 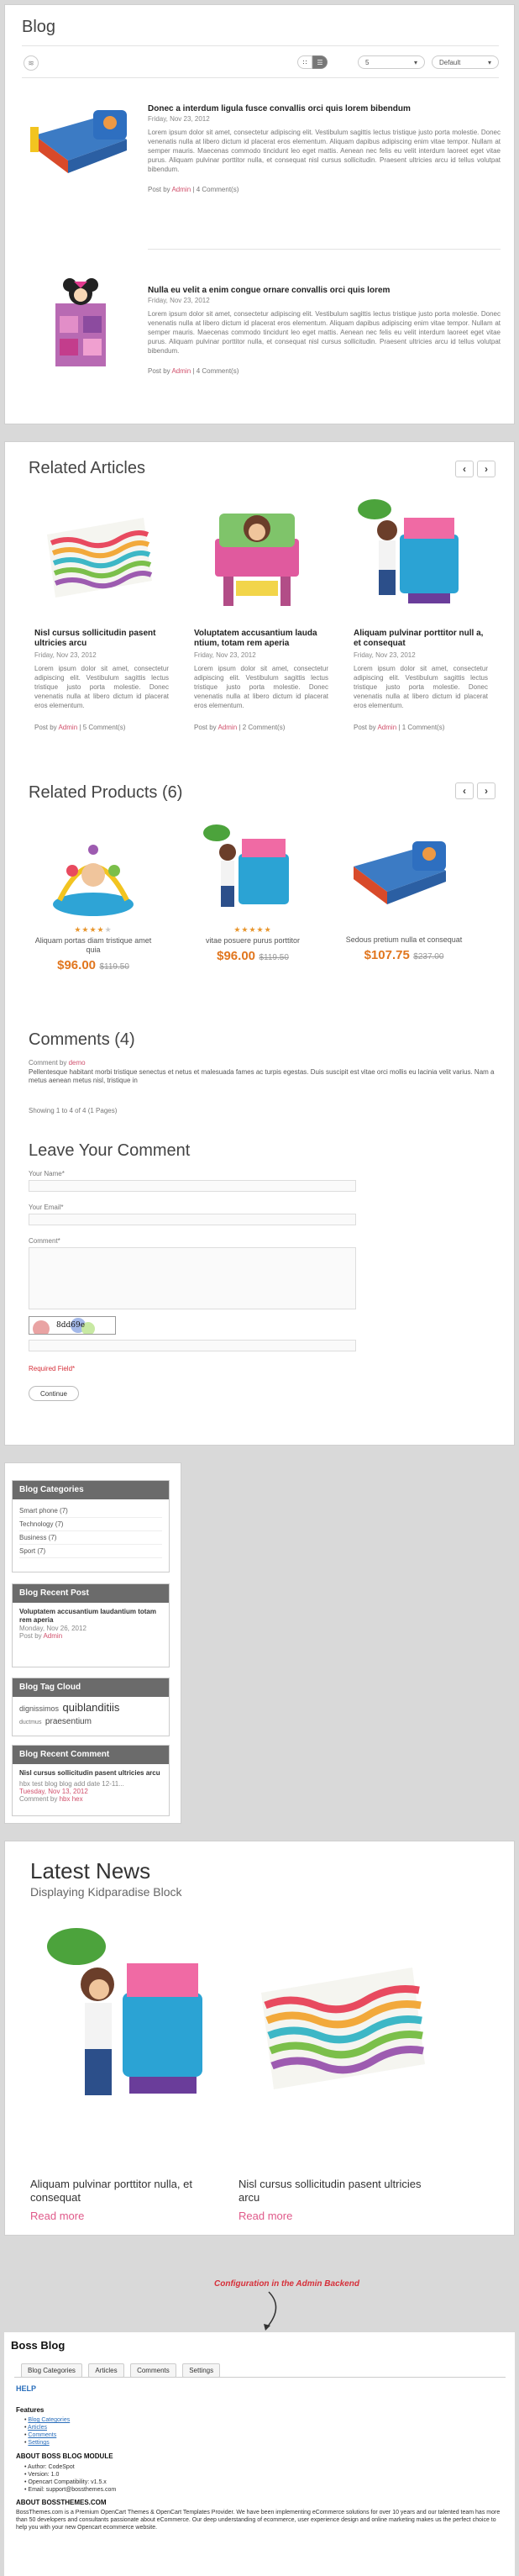 What do you see at coordinates (37, 2428) in the screenshot?
I see `feature-link: Articles` at bounding box center [37, 2428].